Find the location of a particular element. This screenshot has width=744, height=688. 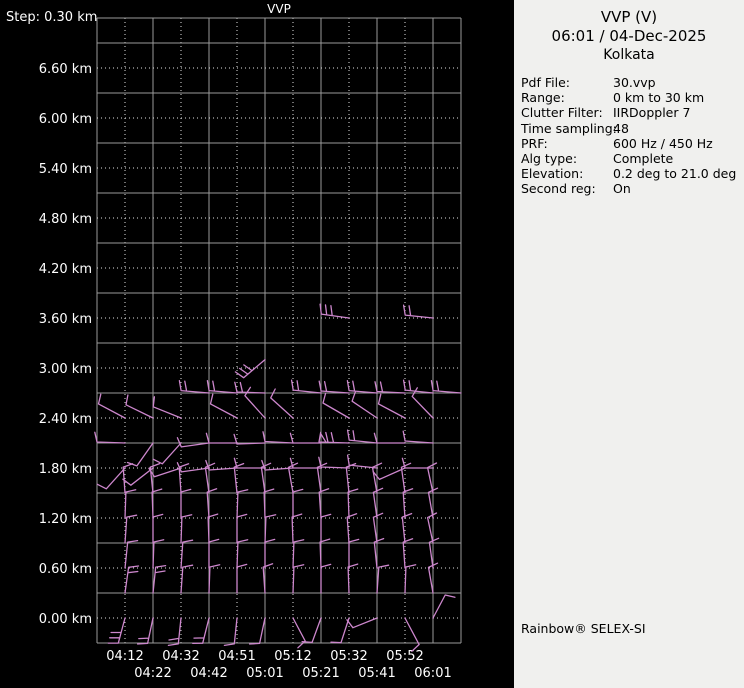

y-axis-label: 4.20 km is located at coordinates (65, 269).